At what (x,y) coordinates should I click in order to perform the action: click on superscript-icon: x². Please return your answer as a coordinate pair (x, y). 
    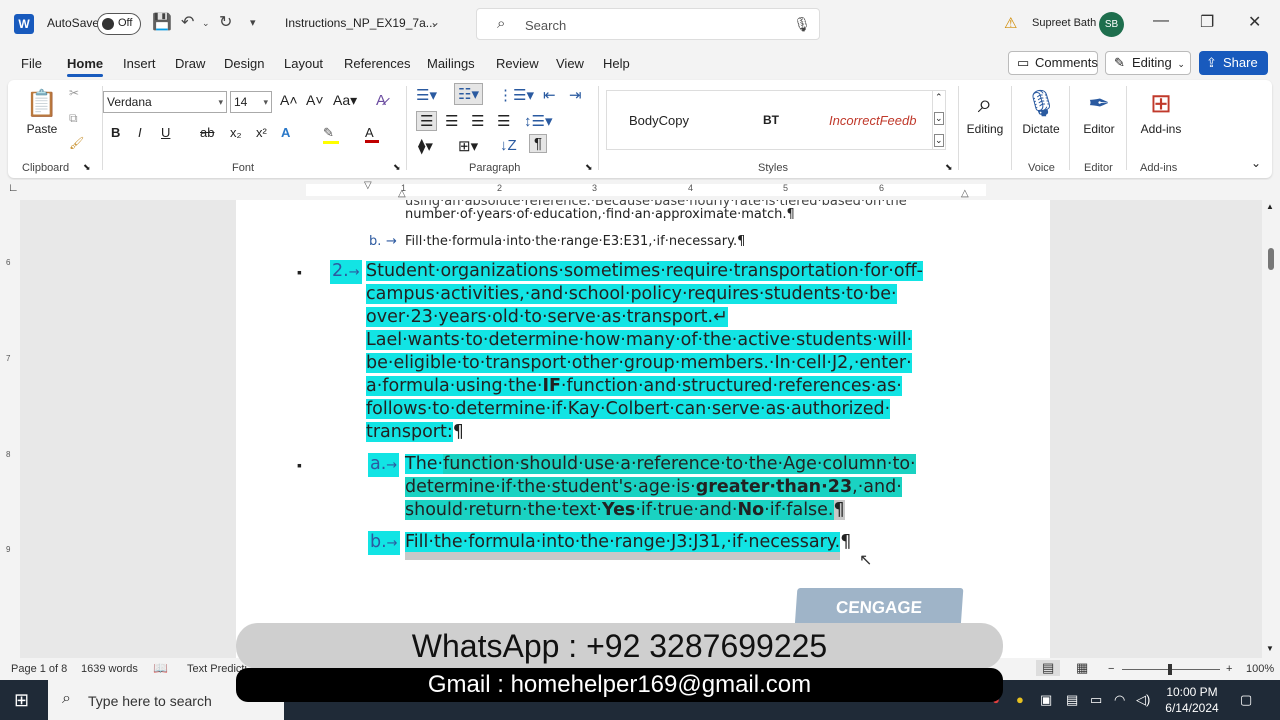
    Looking at the image, I should click on (261, 132).